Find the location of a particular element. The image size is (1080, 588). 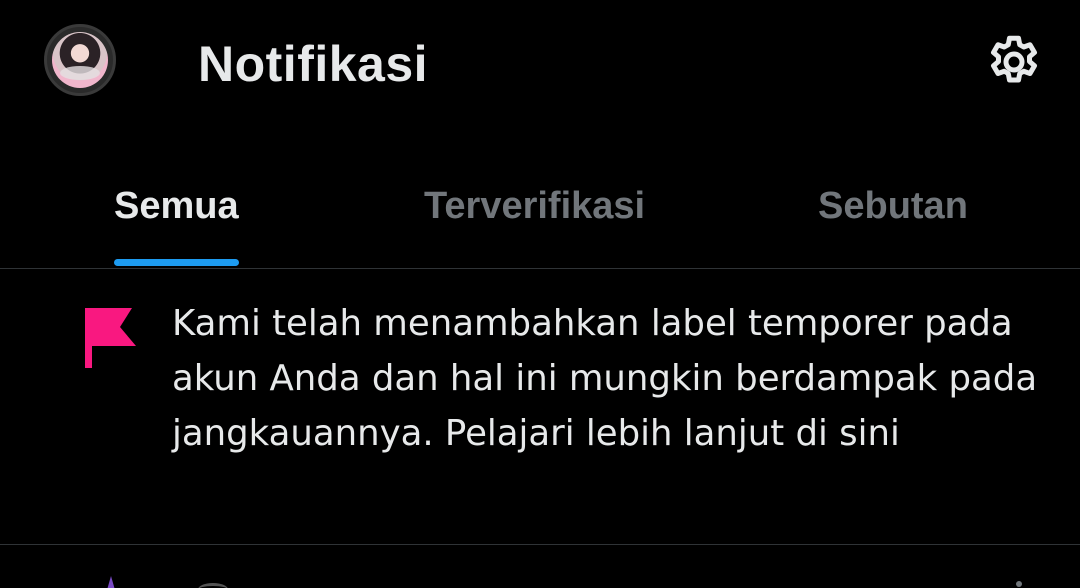

page-title: Notifikasi is located at coordinates (313, 64).